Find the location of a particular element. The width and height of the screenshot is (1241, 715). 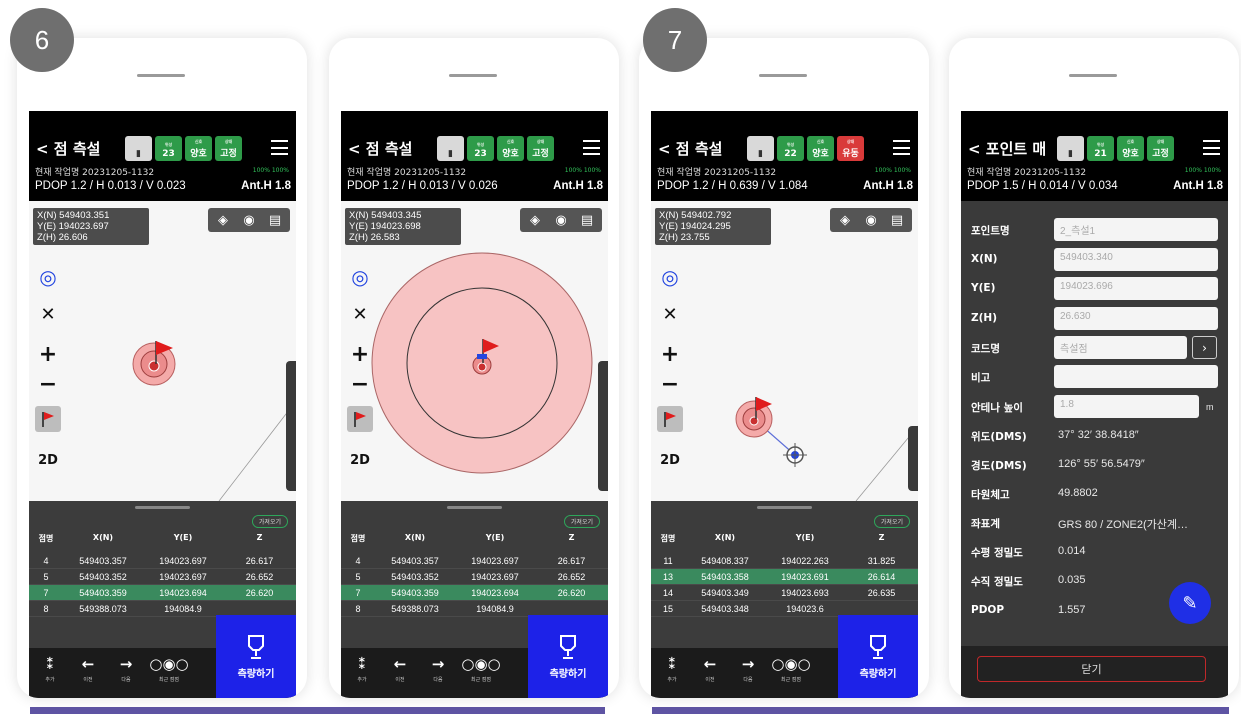

z-input: 26.630 is located at coordinates (1136, 318).